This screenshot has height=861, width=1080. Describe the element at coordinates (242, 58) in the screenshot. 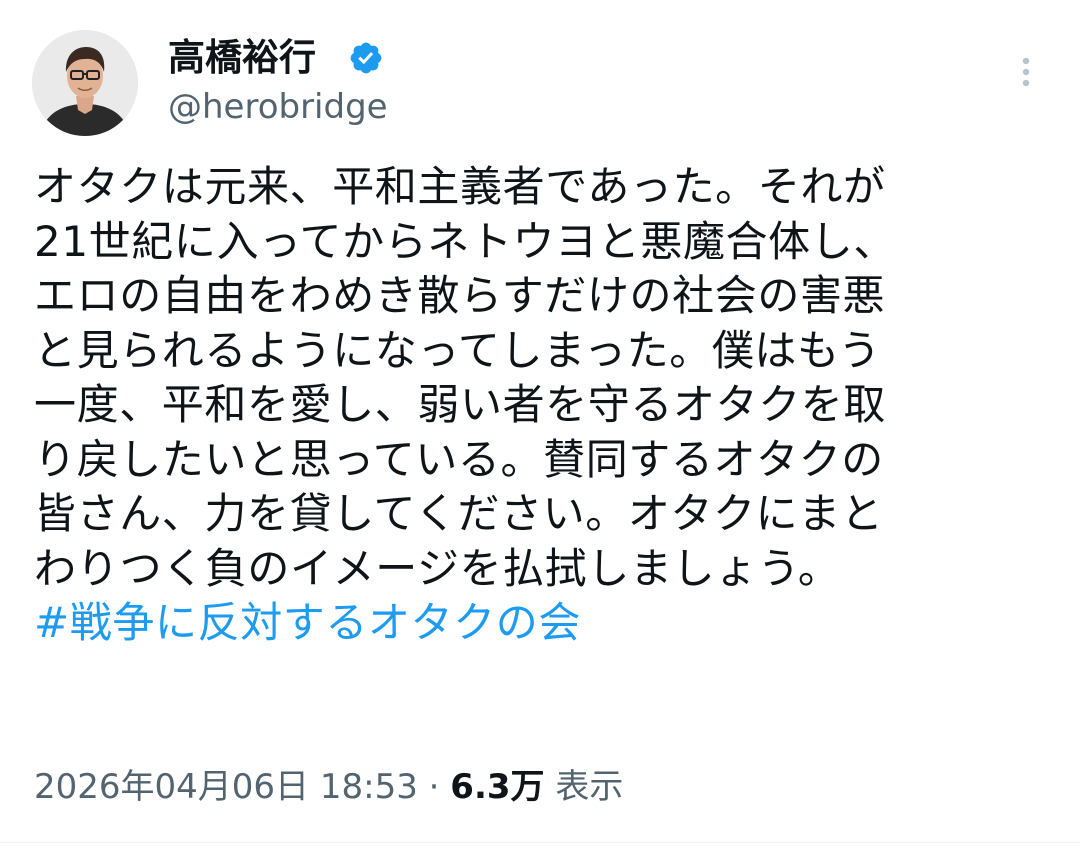

I see `display-name: 高橋裕行` at that location.